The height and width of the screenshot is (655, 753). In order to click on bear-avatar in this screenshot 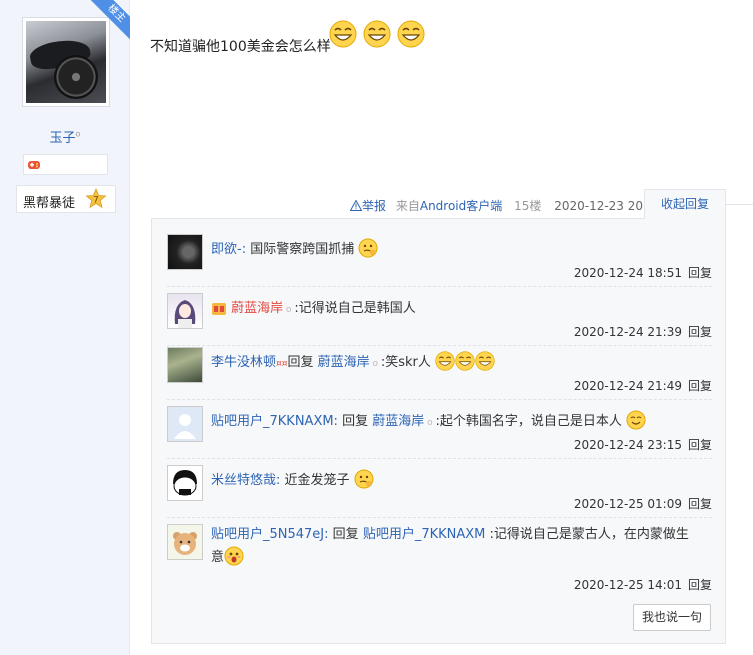, I will do `click(185, 543)`.